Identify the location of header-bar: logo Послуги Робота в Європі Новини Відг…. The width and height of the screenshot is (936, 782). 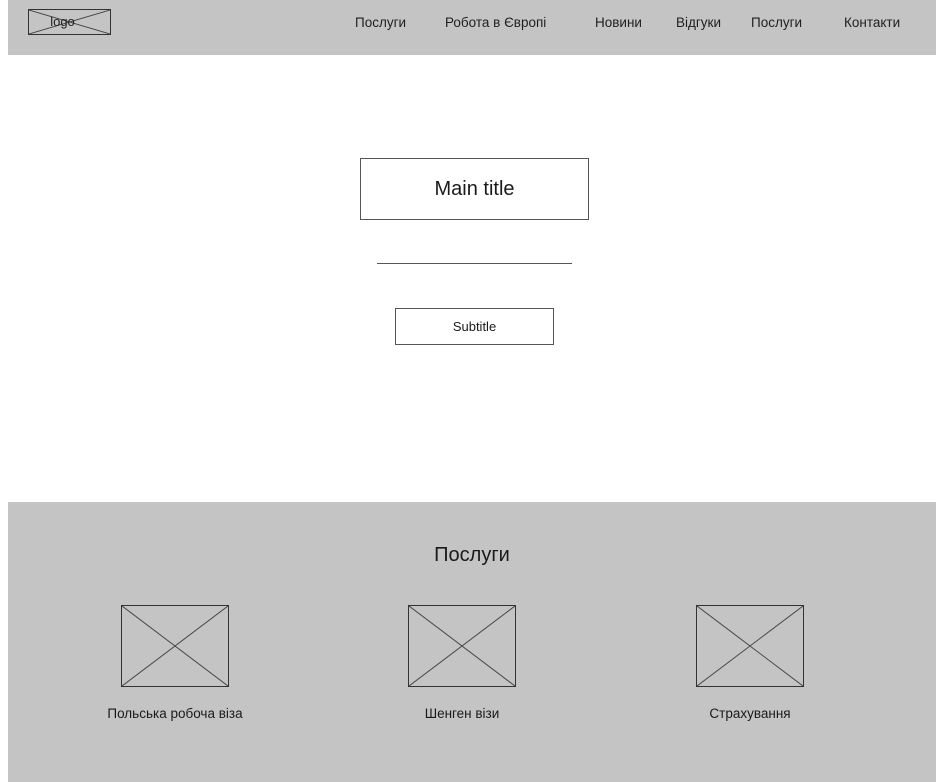
(472, 27).